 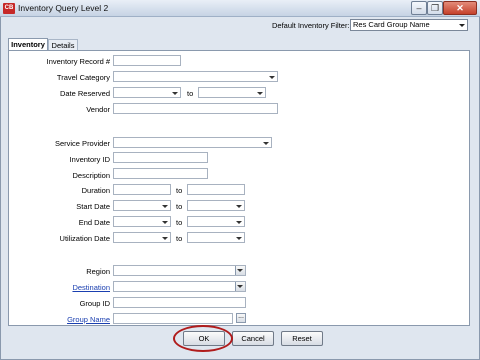 What do you see at coordinates (160, 157) in the screenshot?
I see `inventory-id-input` at bounding box center [160, 157].